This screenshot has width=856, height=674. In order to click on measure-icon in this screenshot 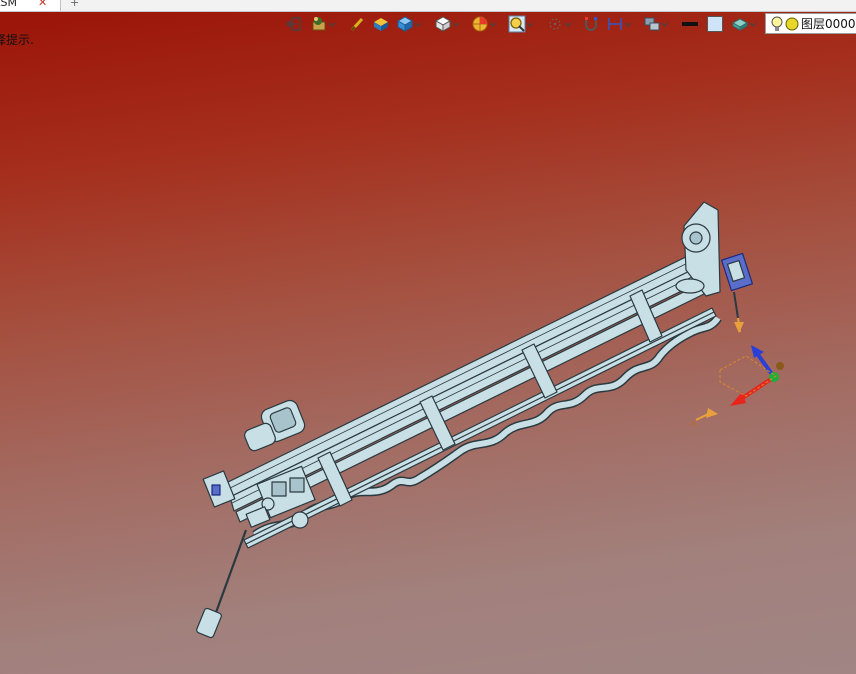, I will do `click(615, 24)`.